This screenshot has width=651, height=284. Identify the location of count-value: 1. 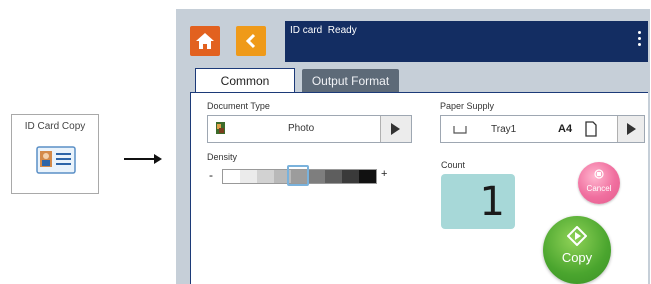
(492, 202).